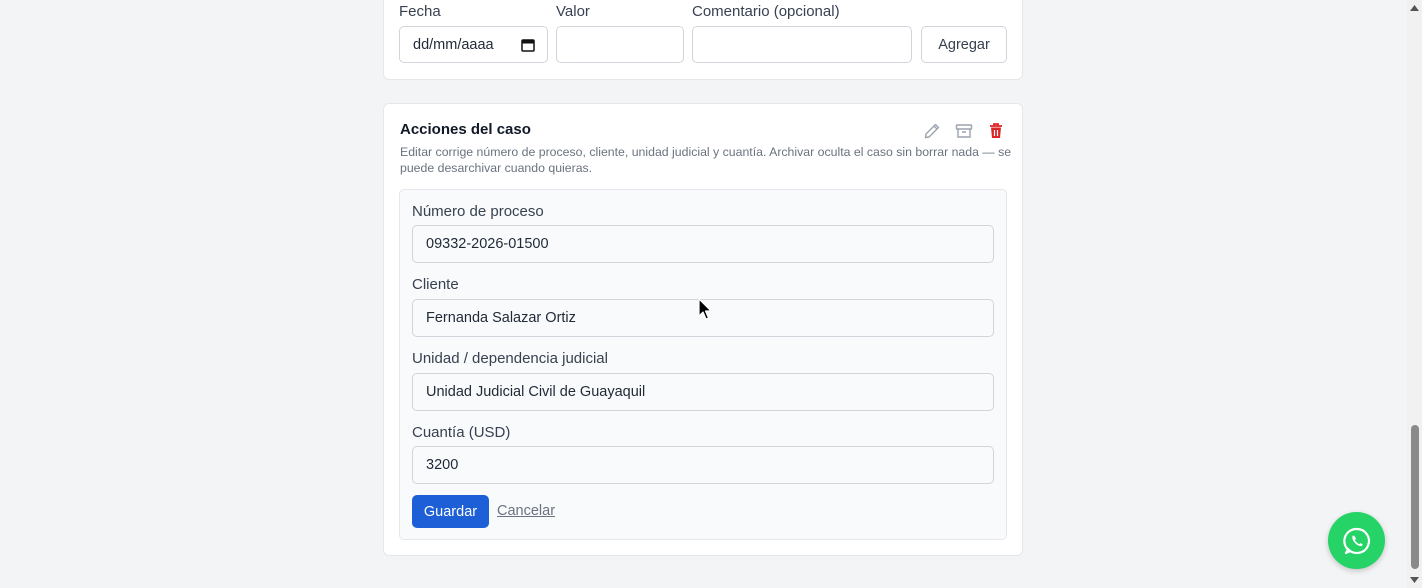  Describe the element at coordinates (528, 45) in the screenshot. I see `calendar-icon` at that location.